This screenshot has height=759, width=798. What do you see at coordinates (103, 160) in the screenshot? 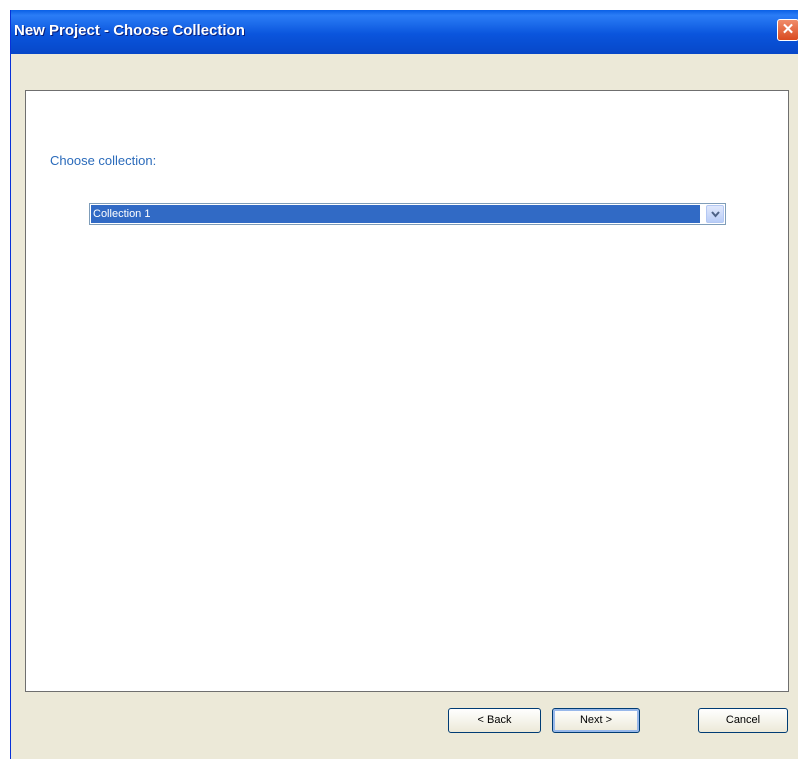
I see `choose-collection-label: Choose collection:` at bounding box center [103, 160].